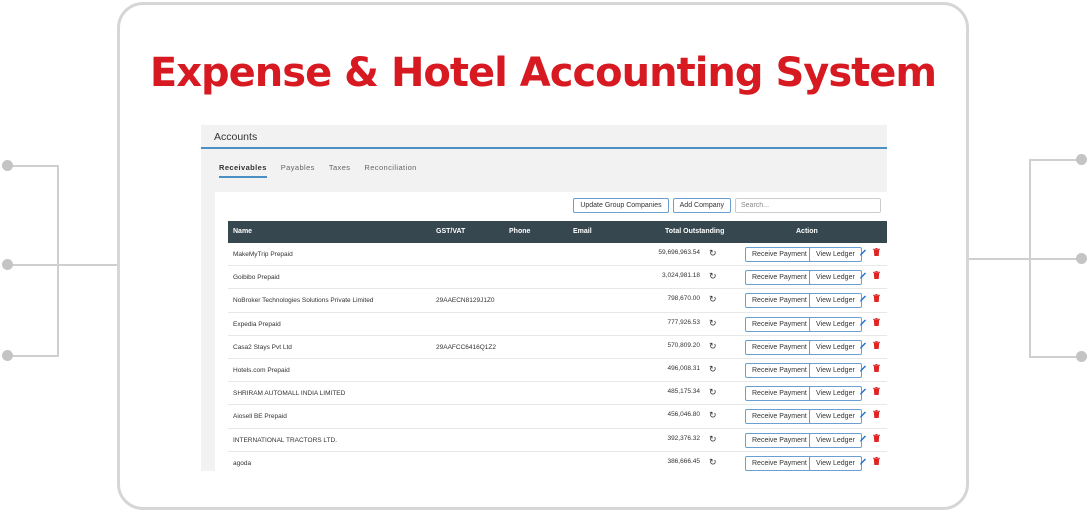 The width and height of the screenshot is (1090, 513). I want to click on cell-total-outstanding: 59,696,963.54, so click(679, 252).